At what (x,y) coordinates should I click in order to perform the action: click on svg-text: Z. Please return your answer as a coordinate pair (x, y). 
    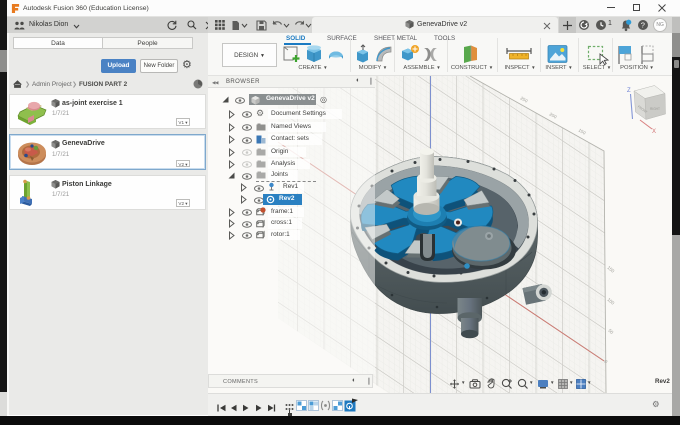
    Looking at the image, I should click on (629, 91).